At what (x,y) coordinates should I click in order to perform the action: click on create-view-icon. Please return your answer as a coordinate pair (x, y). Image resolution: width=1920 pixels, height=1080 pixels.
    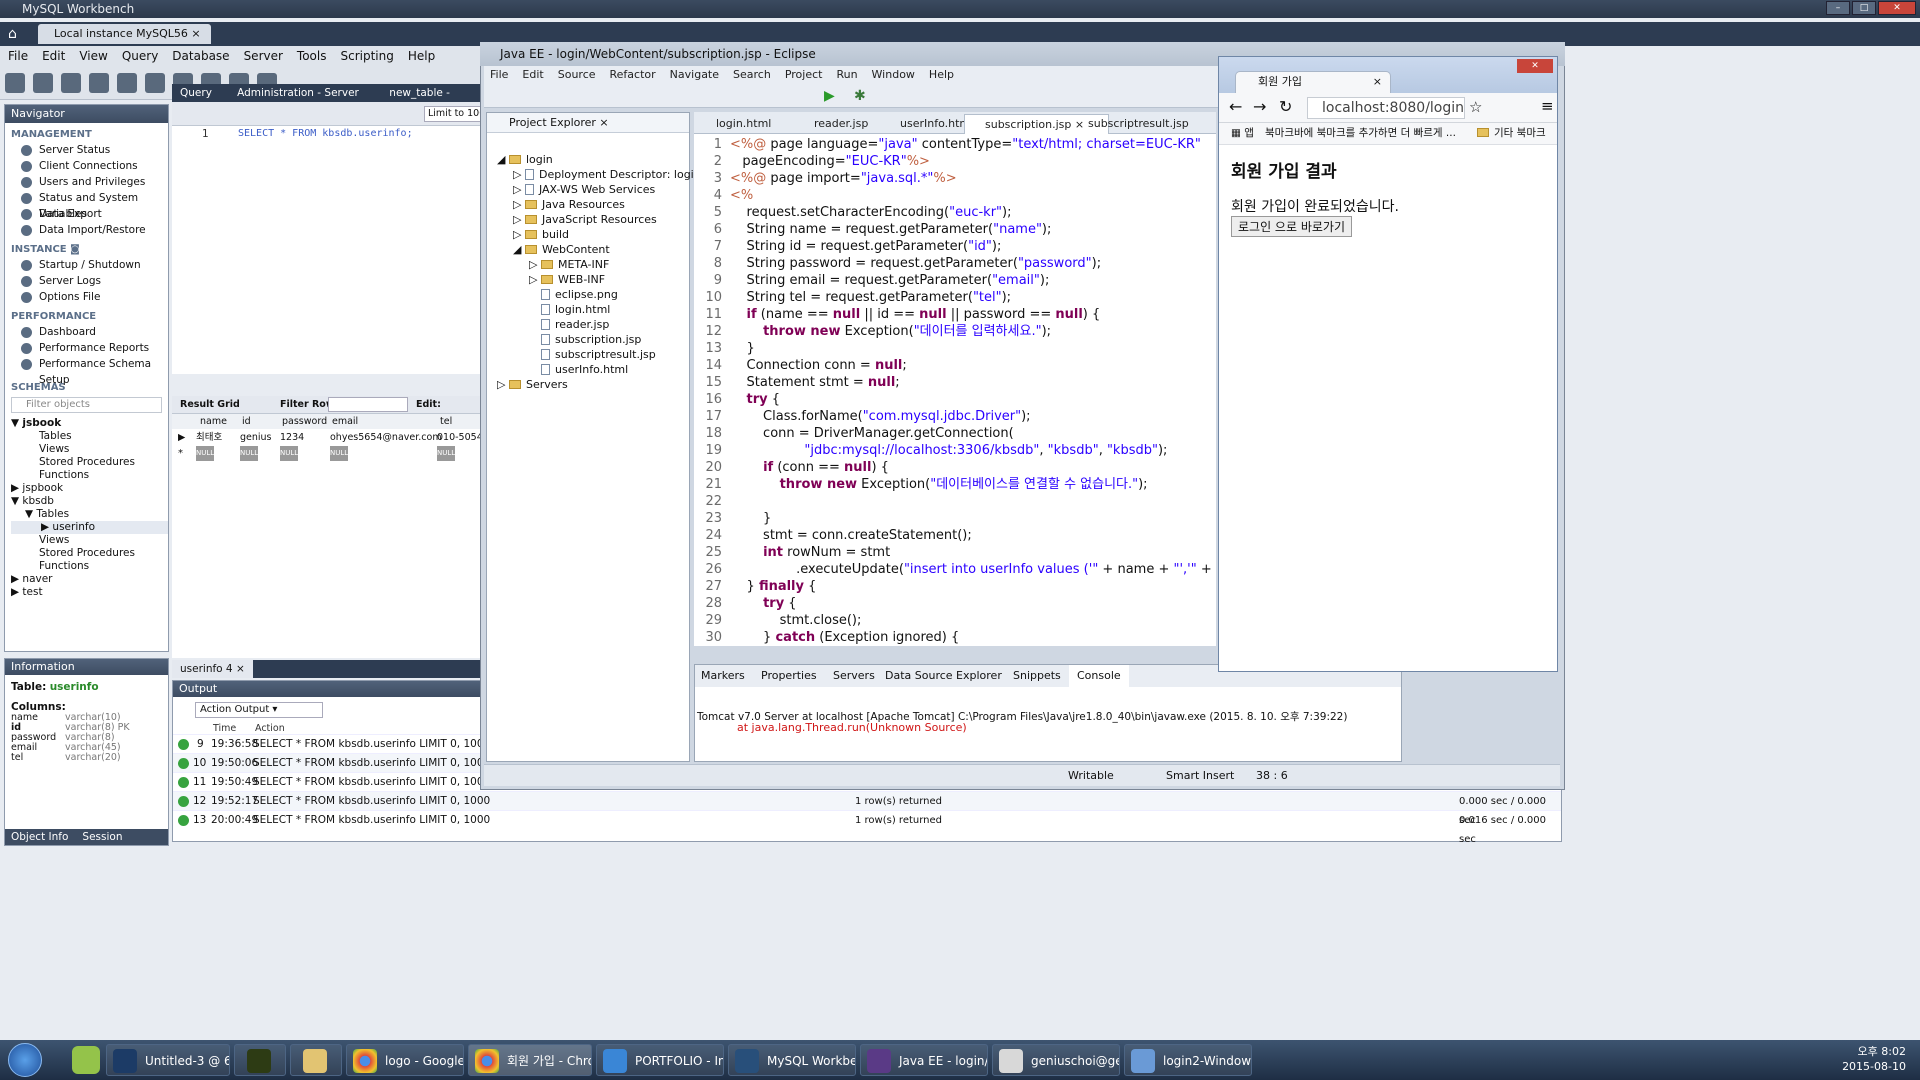
    Looking at the image, I should click on (155, 83).